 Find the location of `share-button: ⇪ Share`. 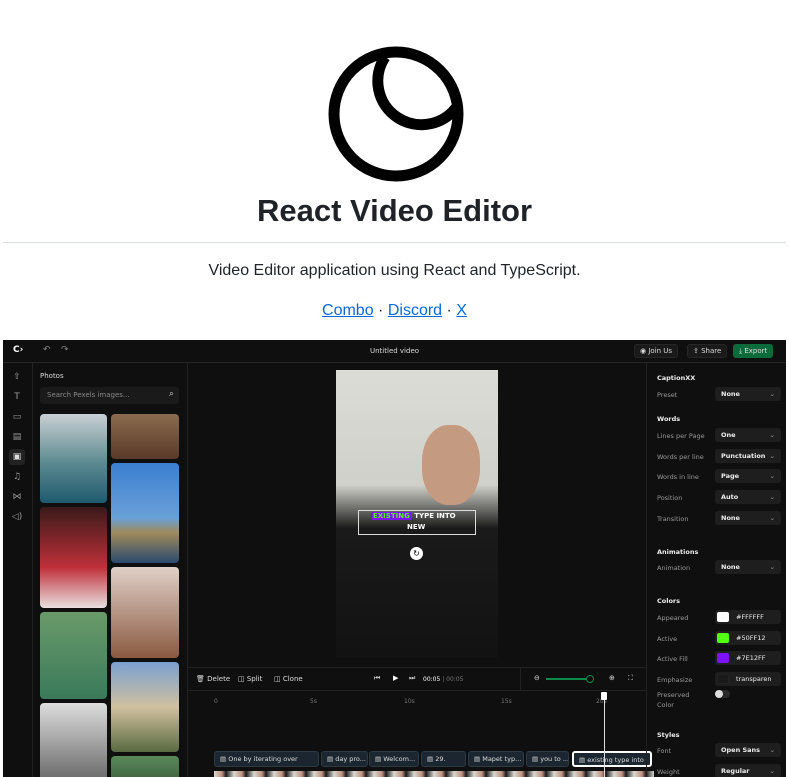

share-button: ⇪ Share is located at coordinates (707, 351).